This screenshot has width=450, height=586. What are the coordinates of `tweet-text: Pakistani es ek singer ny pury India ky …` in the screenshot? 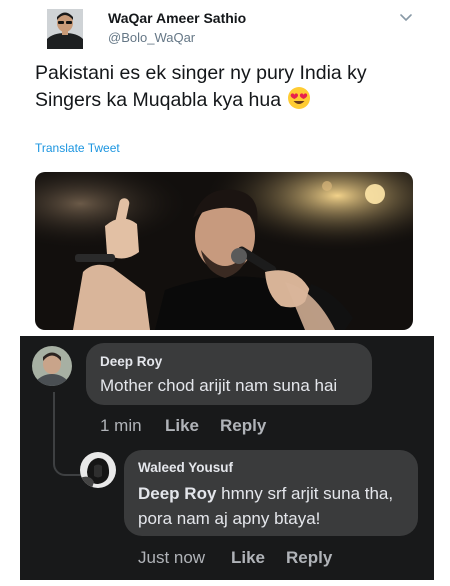 It's located at (225, 86).